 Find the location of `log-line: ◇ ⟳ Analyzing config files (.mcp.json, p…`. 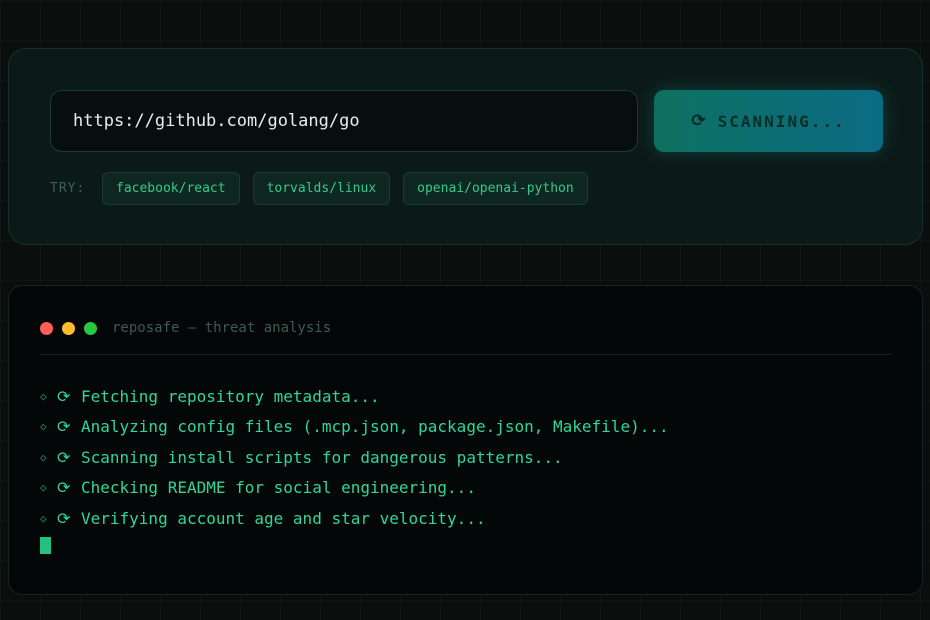

log-line: ◇ ⟳ Analyzing config files (.mcp.json, p… is located at coordinates (354, 427).